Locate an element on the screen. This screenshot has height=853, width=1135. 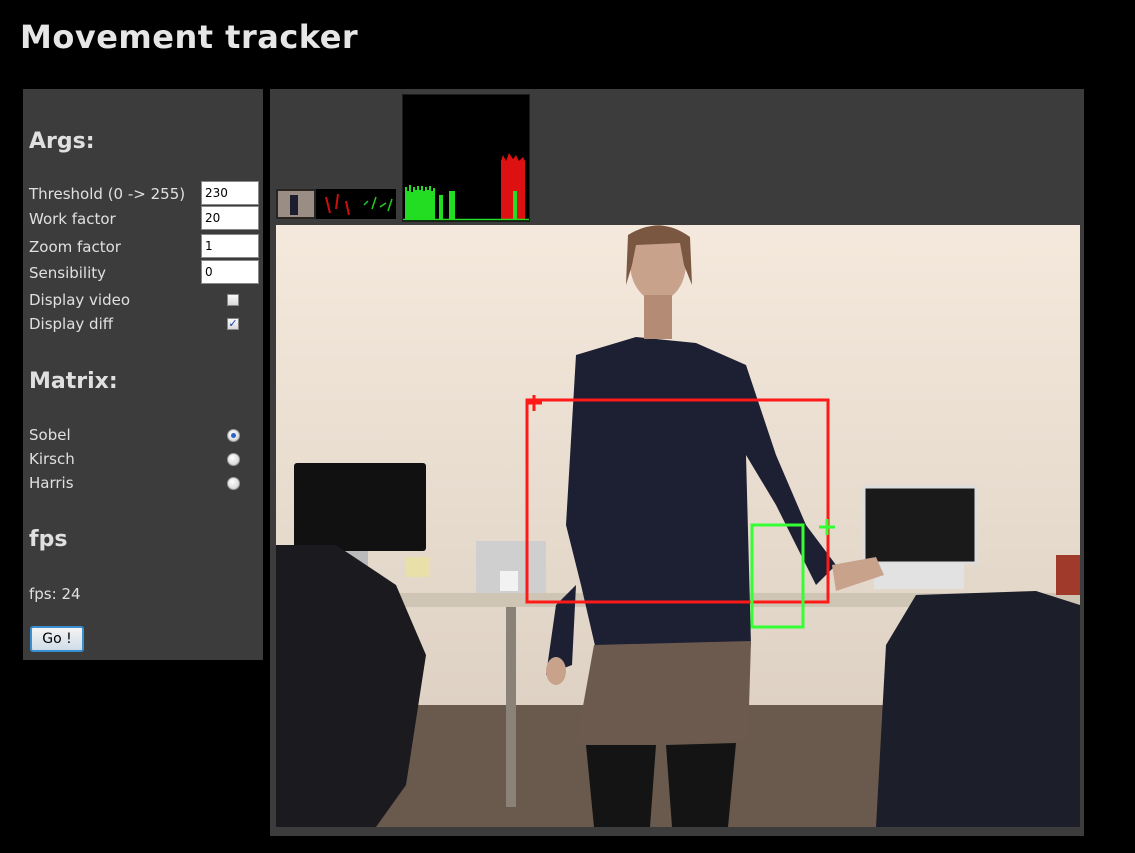
display-video-label: Display video is located at coordinates (80, 300).